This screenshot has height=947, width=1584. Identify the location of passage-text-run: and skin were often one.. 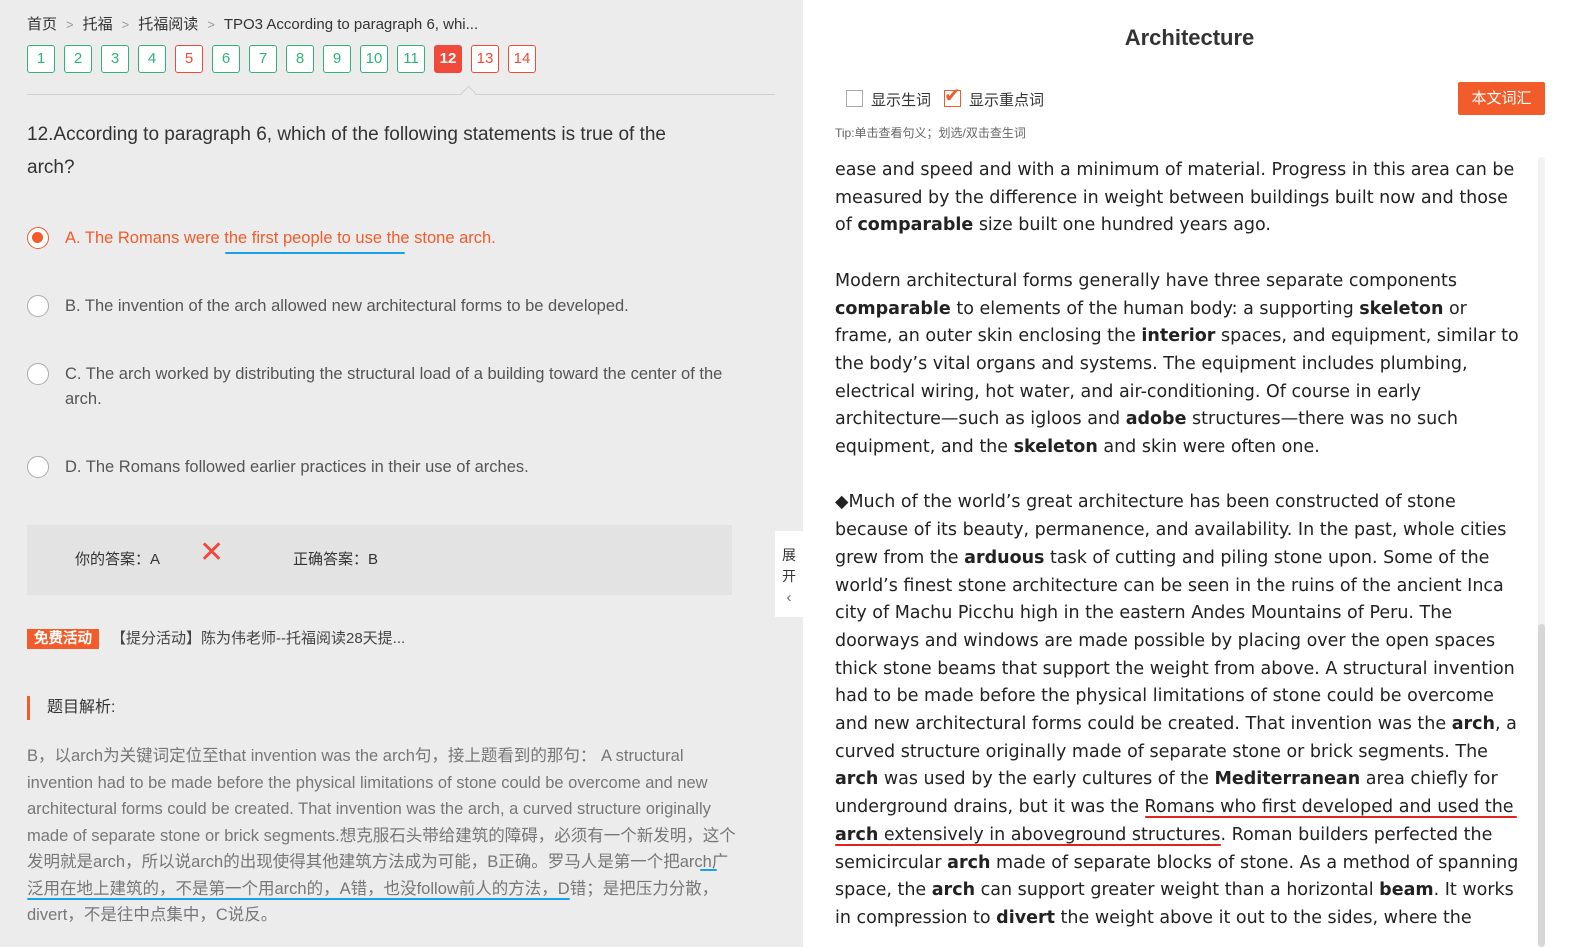
(1208, 447).